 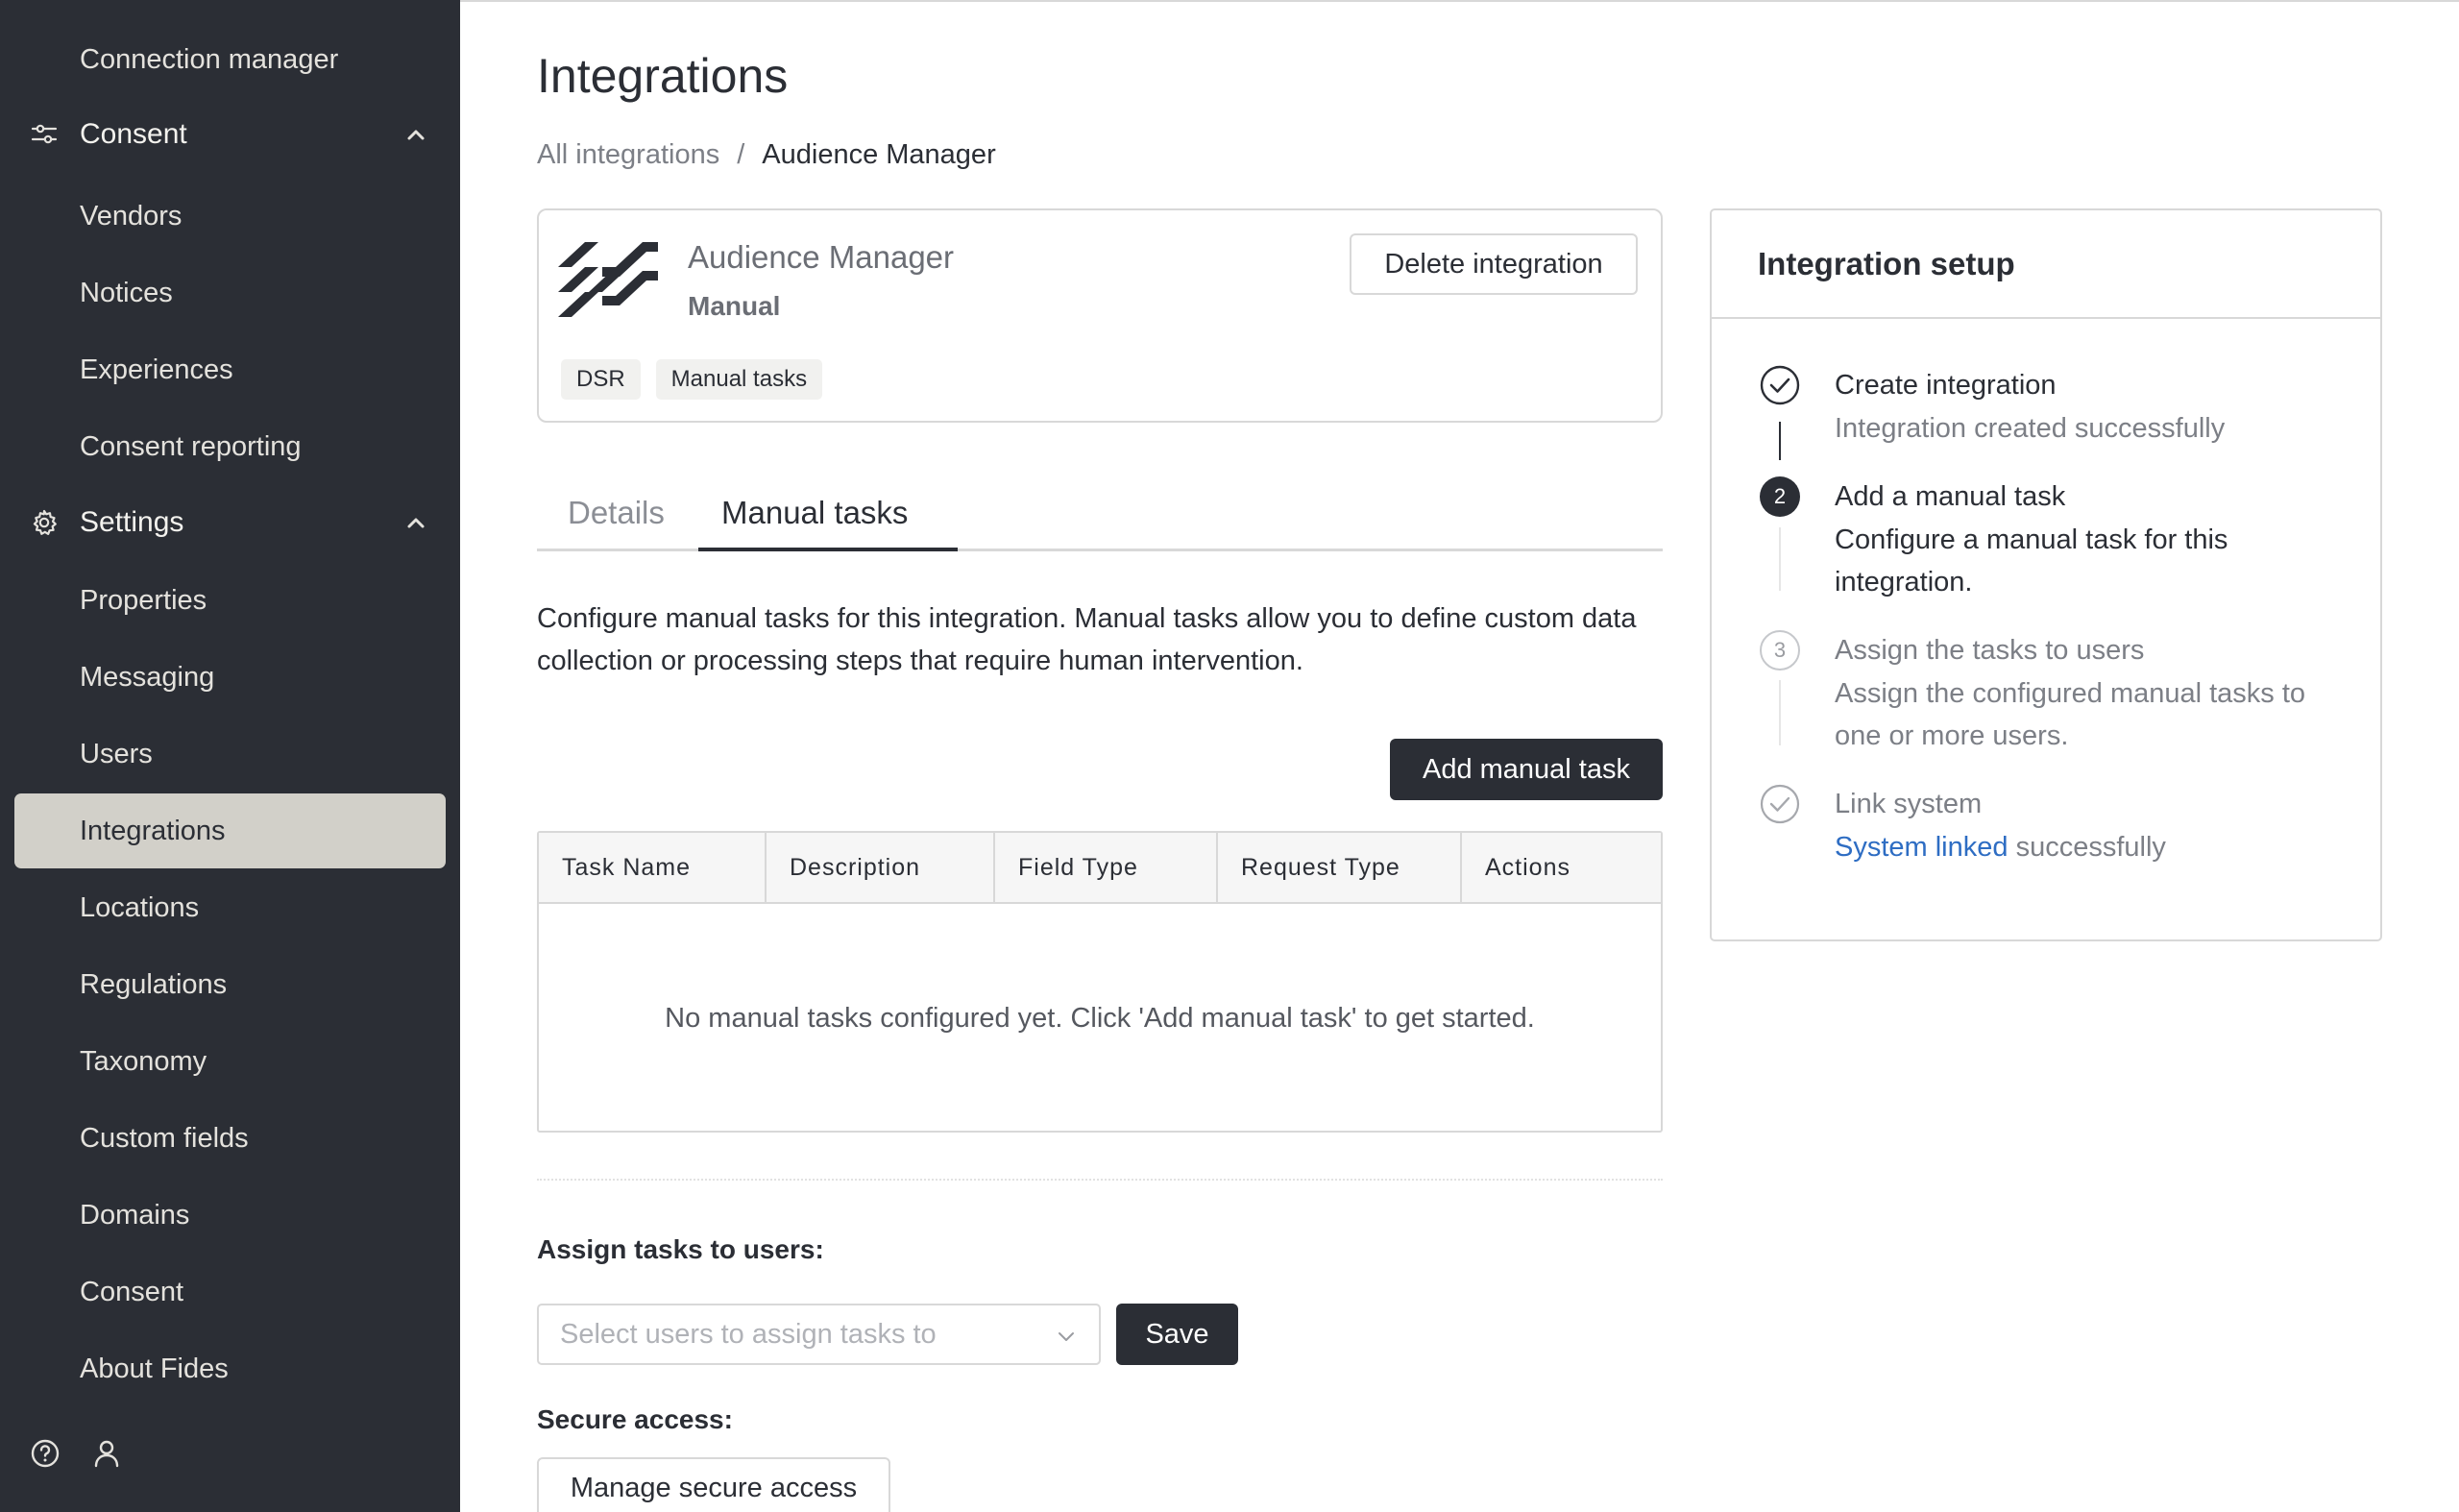 I want to click on tag-dsr: DSR, so click(x=601, y=379).